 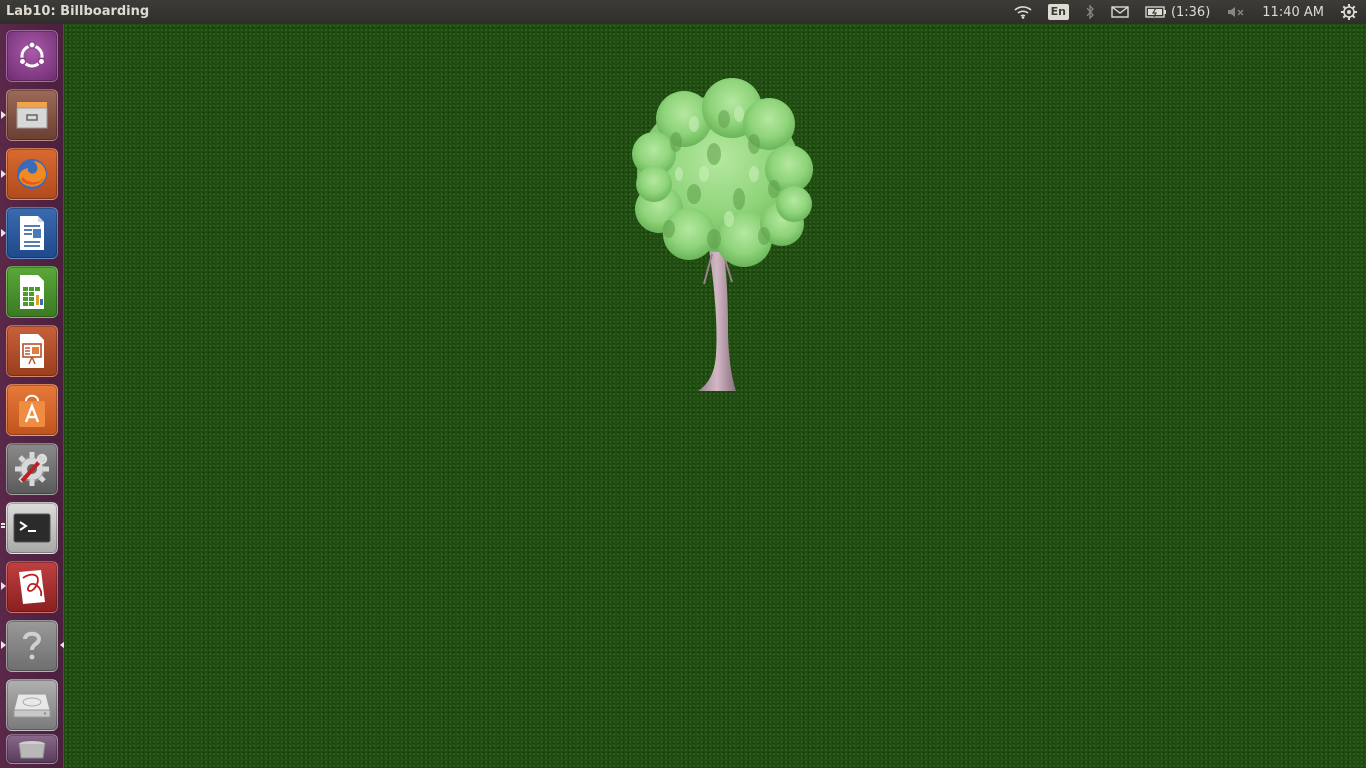 I want to click on indicator-area: En (1:36) 11:40 AM, so click(x=1186, y=12).